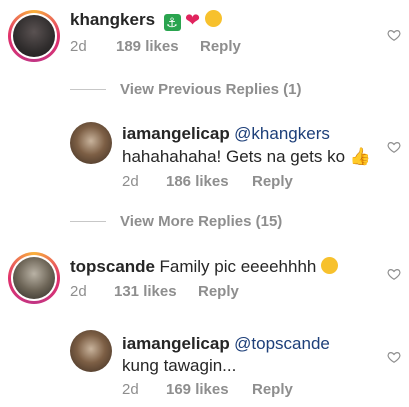 Image resolution: width=409 pixels, height=407 pixels. What do you see at coordinates (282, 343) in the screenshot?
I see `mention-link: @topscande` at bounding box center [282, 343].